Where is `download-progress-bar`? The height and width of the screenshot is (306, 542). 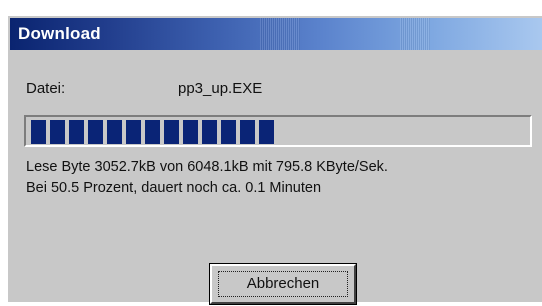
download-progress-bar is located at coordinates (278, 131).